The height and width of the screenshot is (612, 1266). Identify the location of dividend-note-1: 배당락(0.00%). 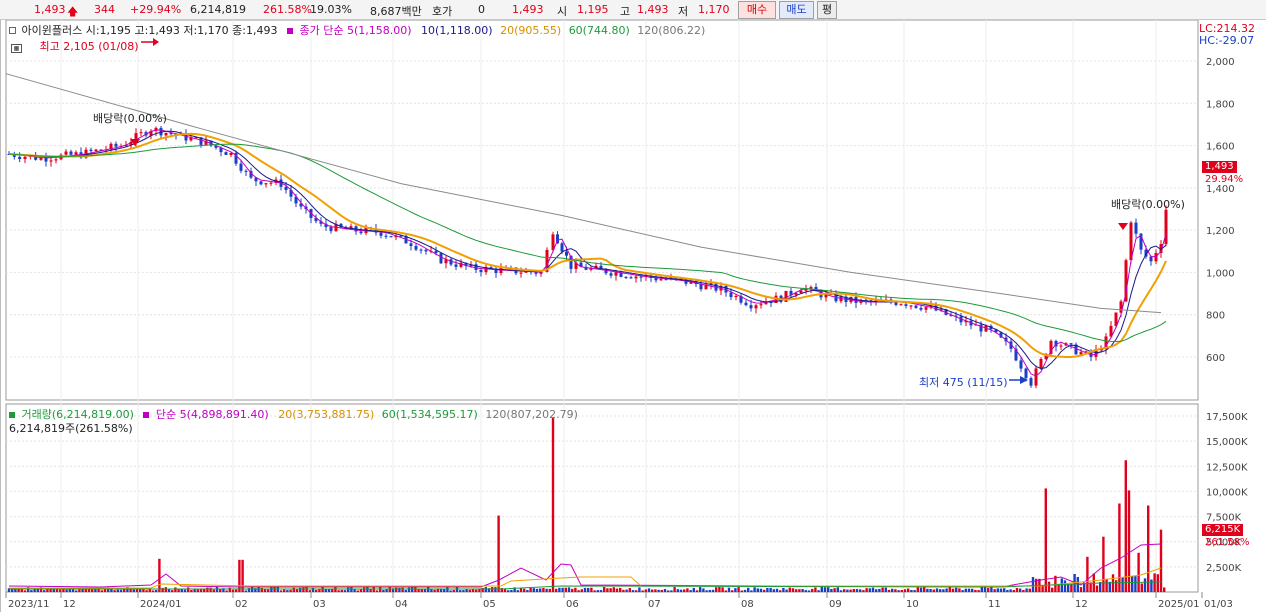
(130, 118).